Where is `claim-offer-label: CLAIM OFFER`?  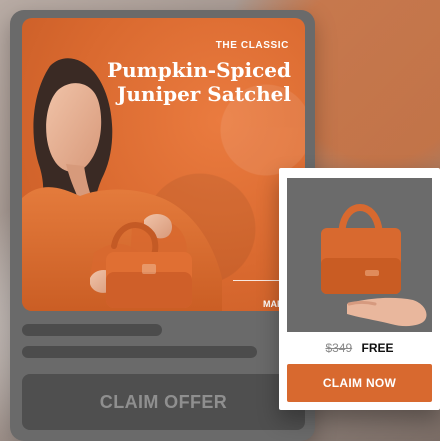
claim-offer-label: CLAIM OFFER is located at coordinates (163, 401).